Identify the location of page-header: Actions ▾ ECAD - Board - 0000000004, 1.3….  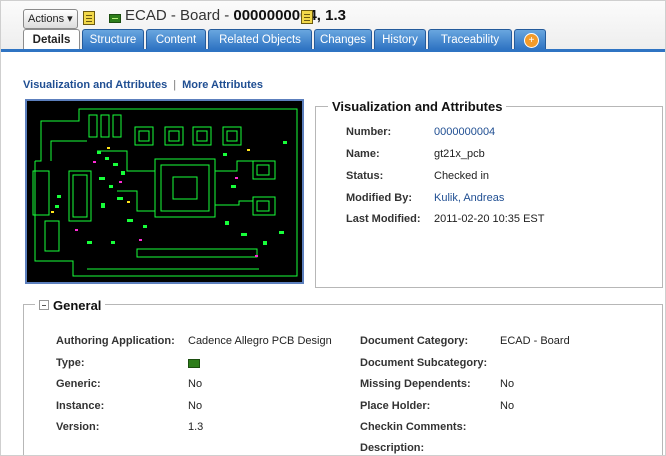
(333, 26).